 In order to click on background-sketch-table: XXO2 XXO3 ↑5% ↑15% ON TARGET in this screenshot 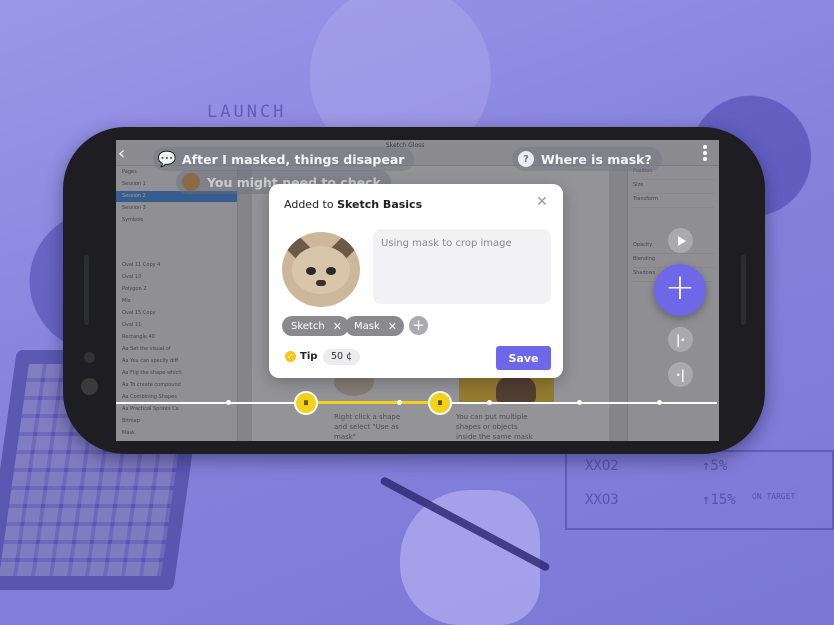, I will do `click(699, 490)`.